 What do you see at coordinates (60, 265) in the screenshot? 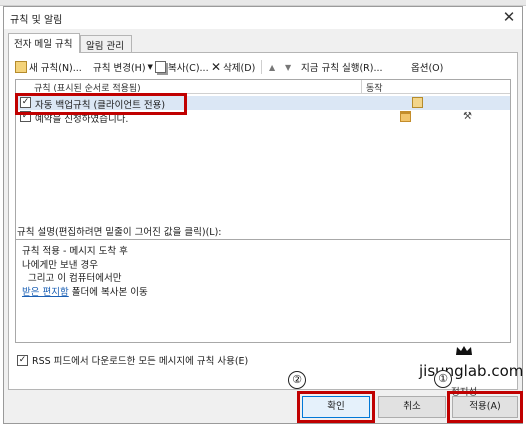
I see `description-line: 나에게만 보낸 경우` at bounding box center [60, 265].